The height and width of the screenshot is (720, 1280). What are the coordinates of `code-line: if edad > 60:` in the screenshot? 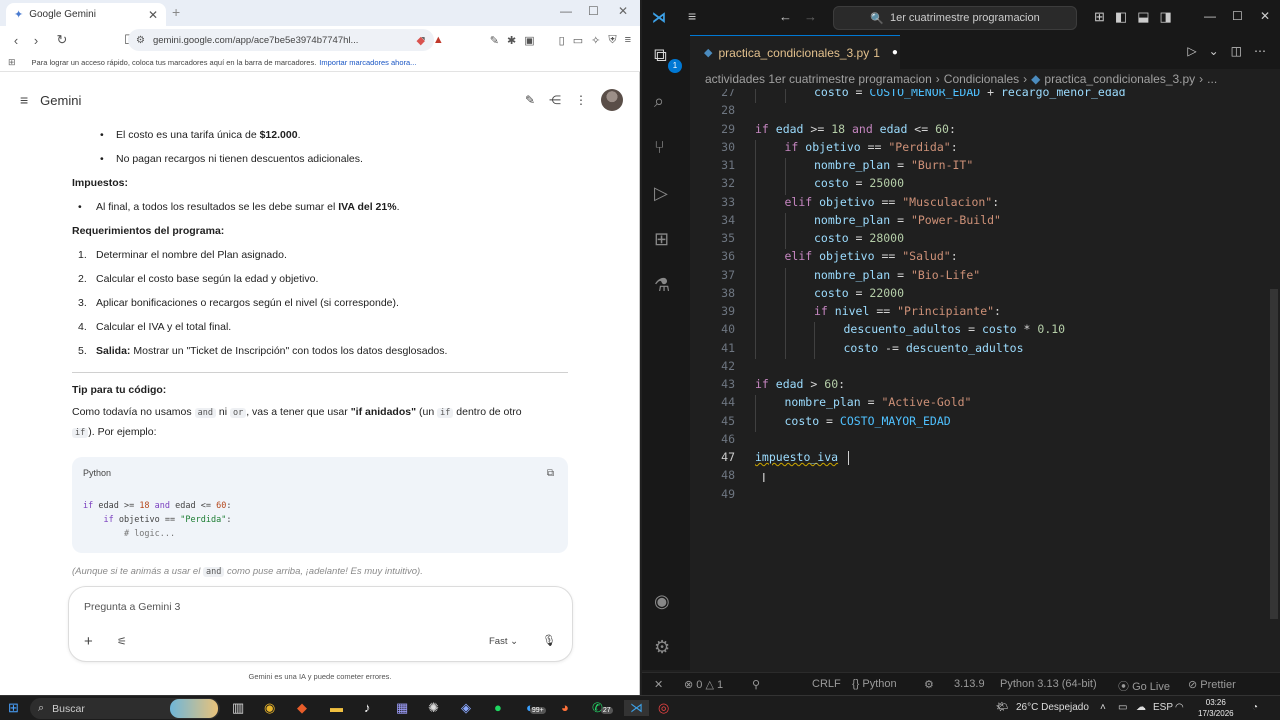 It's located at (800, 384).